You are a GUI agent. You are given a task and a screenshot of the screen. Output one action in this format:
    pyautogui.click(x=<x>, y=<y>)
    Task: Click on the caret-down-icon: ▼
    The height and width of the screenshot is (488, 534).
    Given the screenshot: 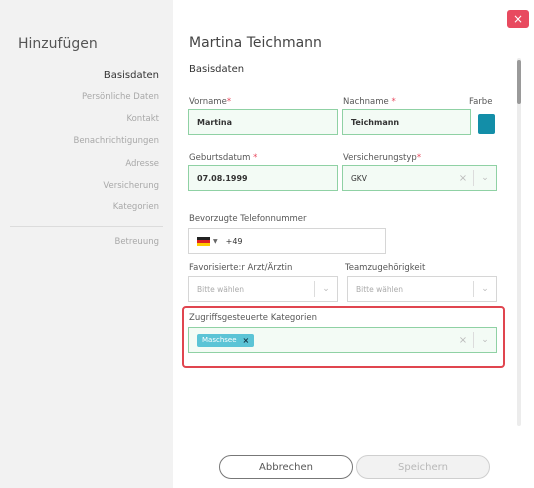 What is the action you would take?
    pyautogui.click(x=215, y=241)
    